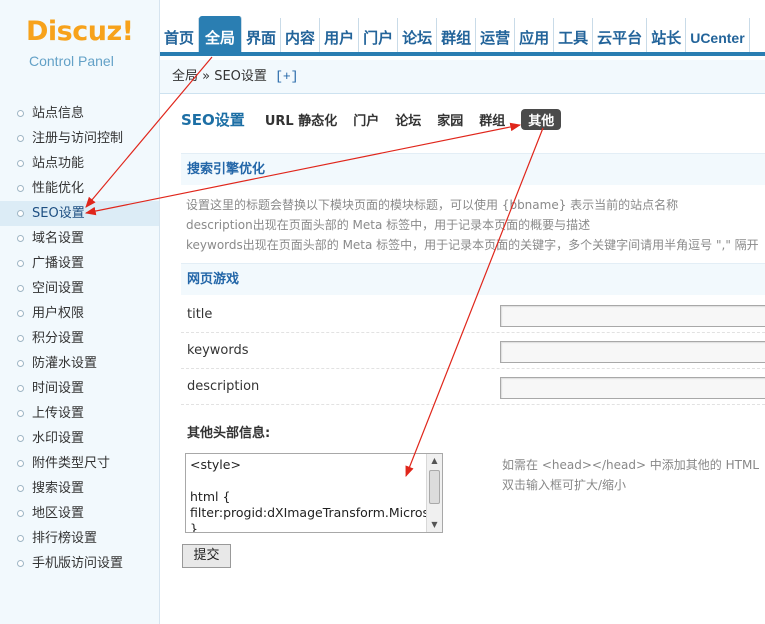 This screenshot has height=624, width=765. I want to click on sidebar-item-site-functions: 站点功能, so click(79, 163).